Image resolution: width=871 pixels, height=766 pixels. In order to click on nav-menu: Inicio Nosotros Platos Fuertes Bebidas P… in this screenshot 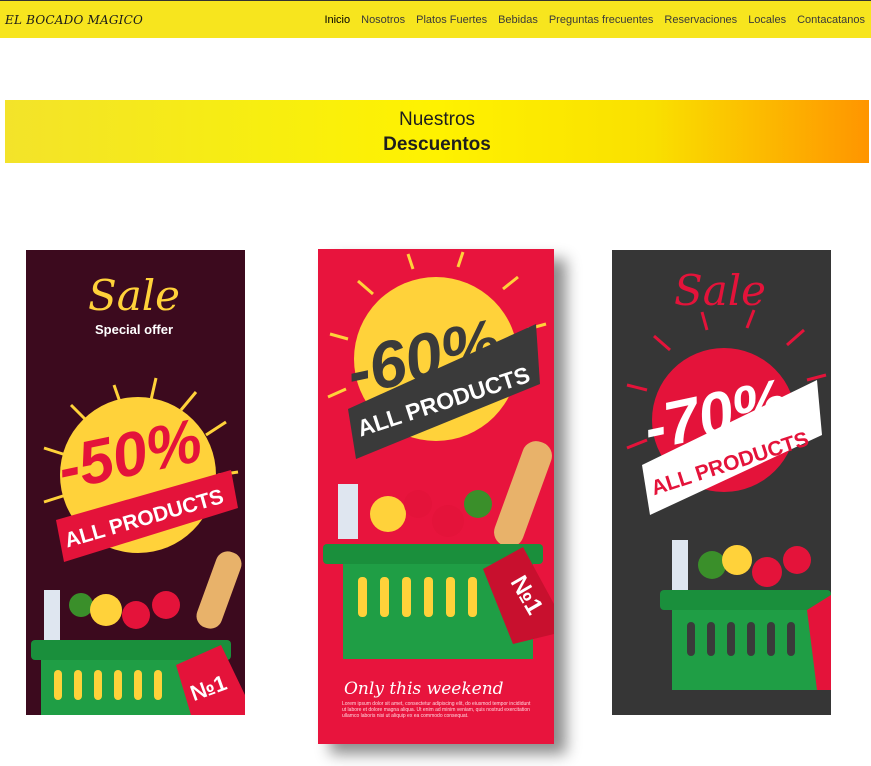, I will do `click(594, 20)`.